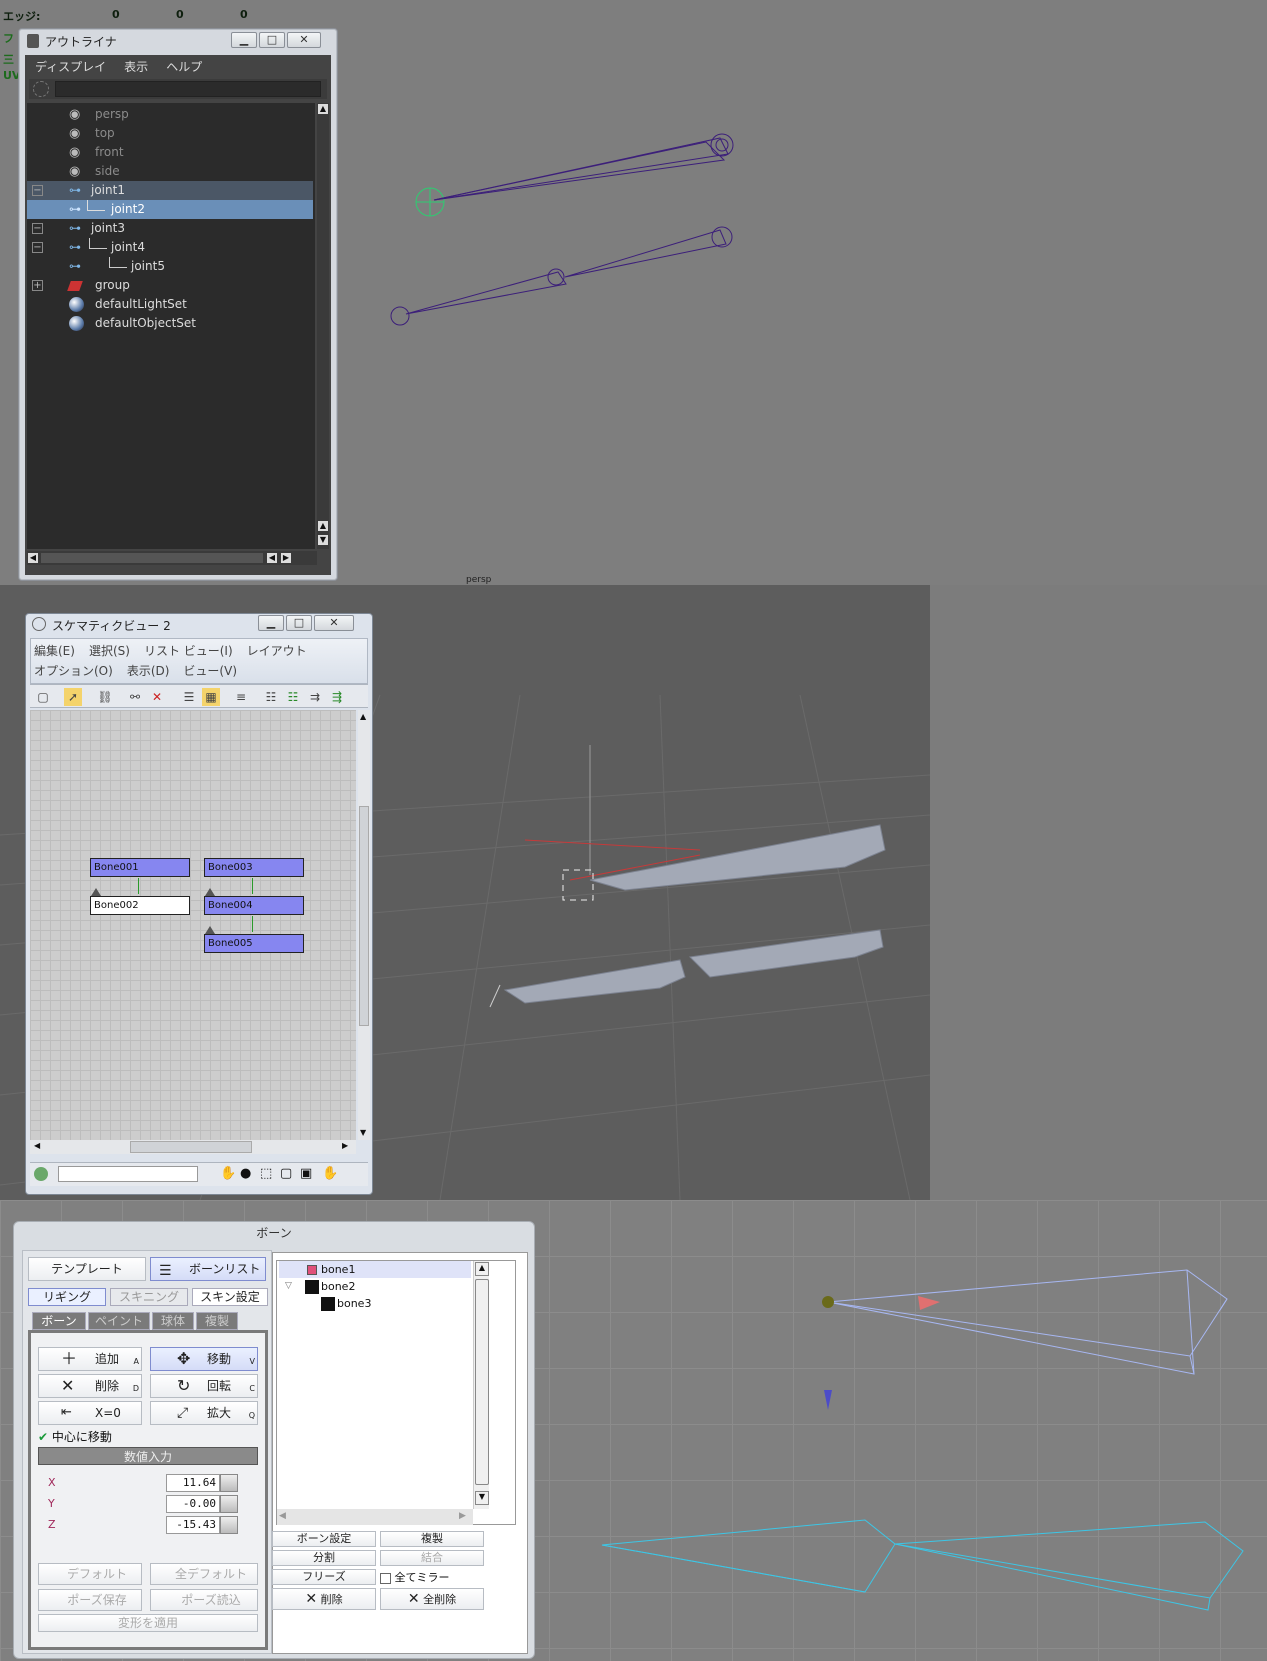 The height and width of the screenshot is (1661, 1267). What do you see at coordinates (170, 190) in the screenshot?
I see `outliner-row-joint1: − ⊶ joint1` at bounding box center [170, 190].